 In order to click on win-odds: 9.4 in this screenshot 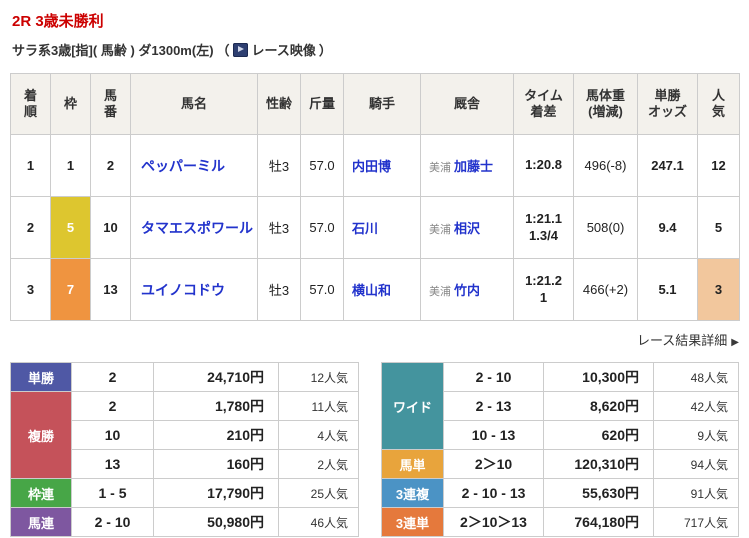, I will do `click(667, 227)`.